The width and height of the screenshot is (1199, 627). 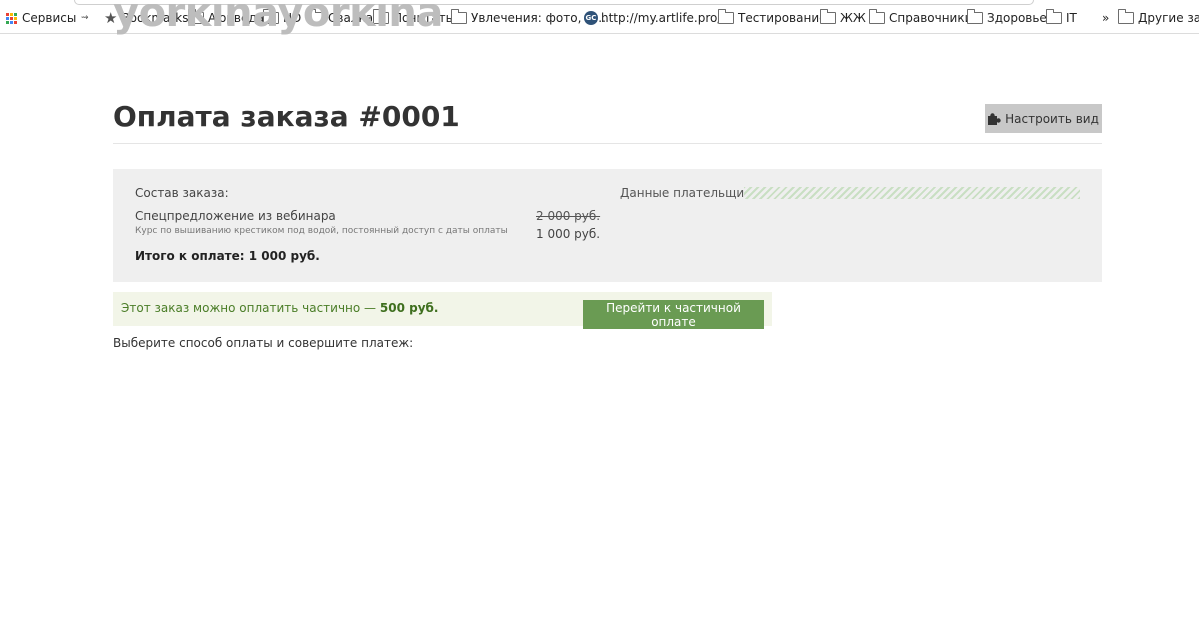 I want to click on payer-data-loading-bar, so click(x=912, y=193).